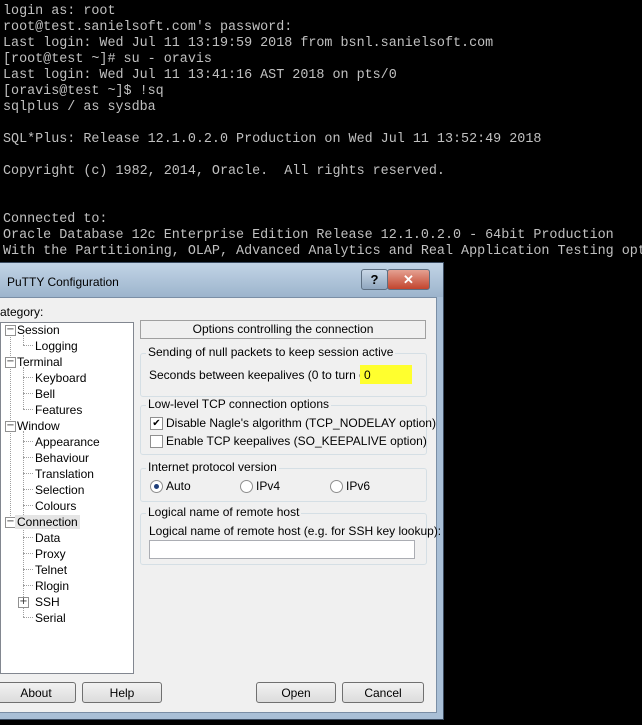 The width and height of the screenshot is (642, 725). I want to click on tree-item-session: Session, so click(38, 330).